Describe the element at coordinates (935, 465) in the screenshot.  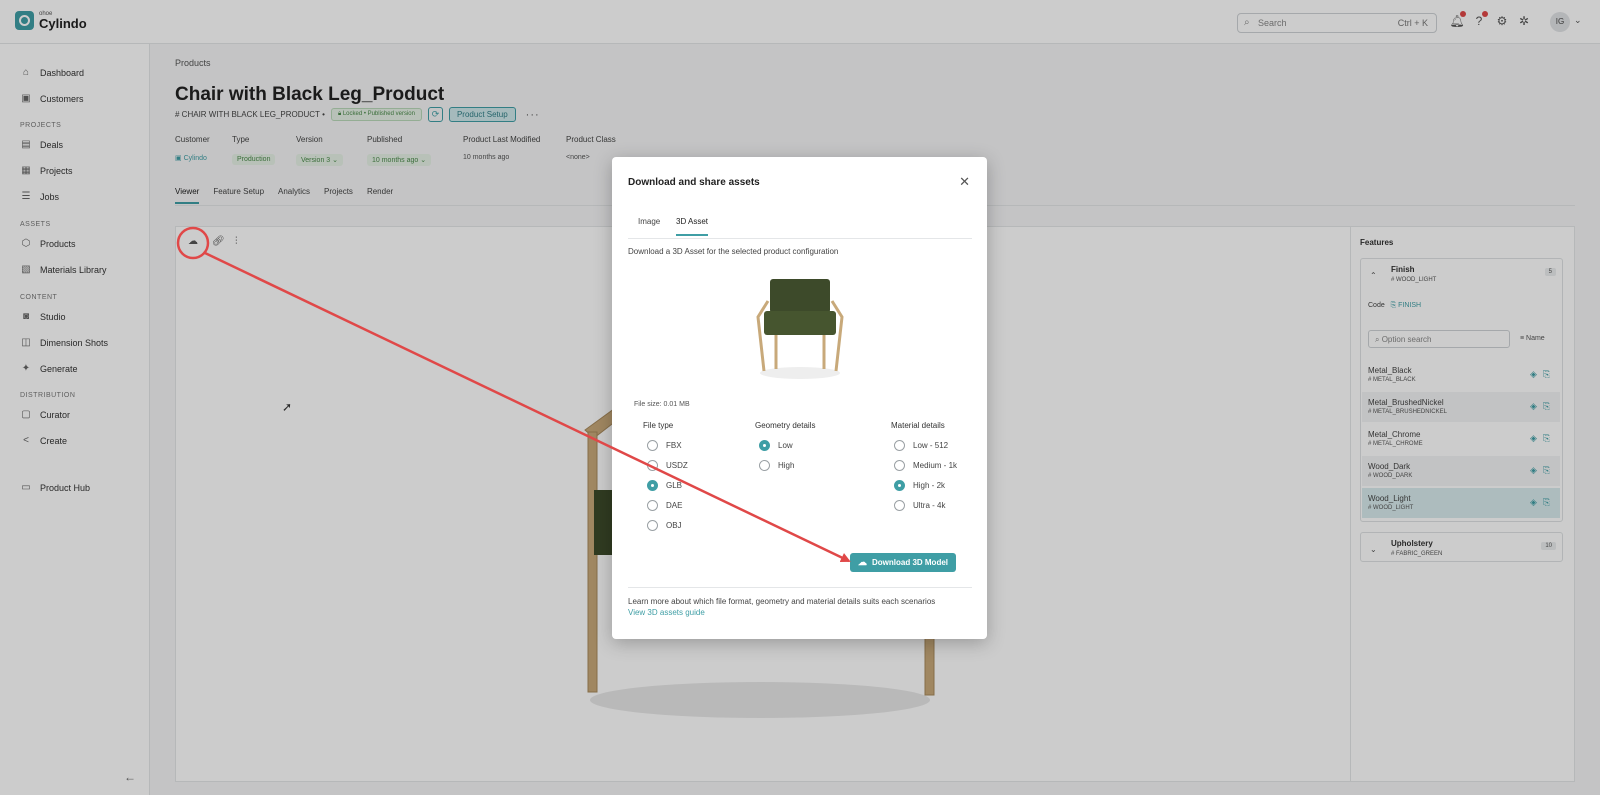
I see `radio-label: Medium - 1k` at that location.